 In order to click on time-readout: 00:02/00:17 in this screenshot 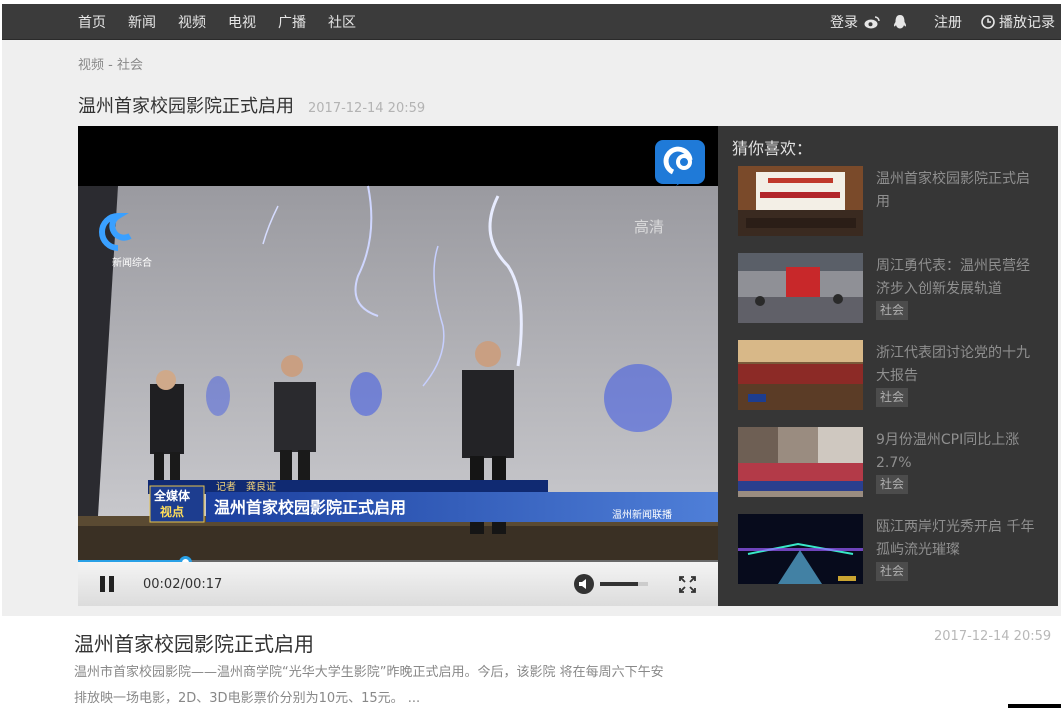, I will do `click(183, 584)`.